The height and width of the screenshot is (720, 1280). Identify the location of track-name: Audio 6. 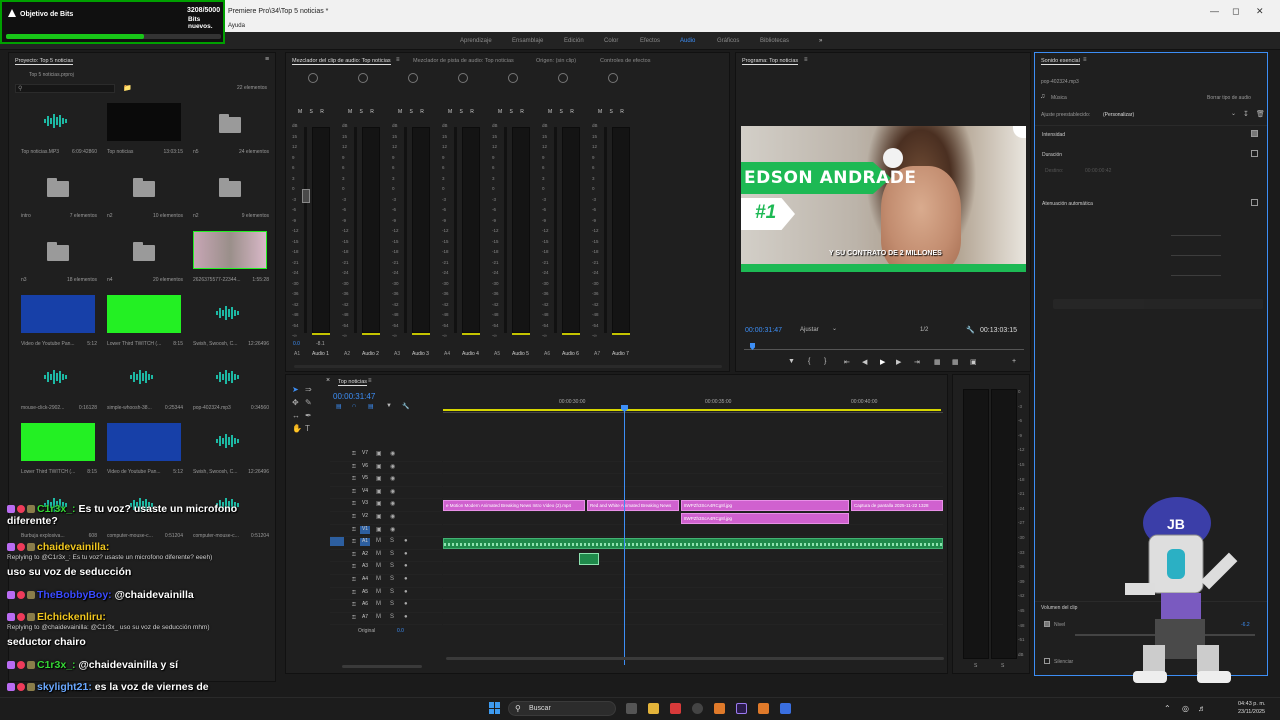
(570, 354).